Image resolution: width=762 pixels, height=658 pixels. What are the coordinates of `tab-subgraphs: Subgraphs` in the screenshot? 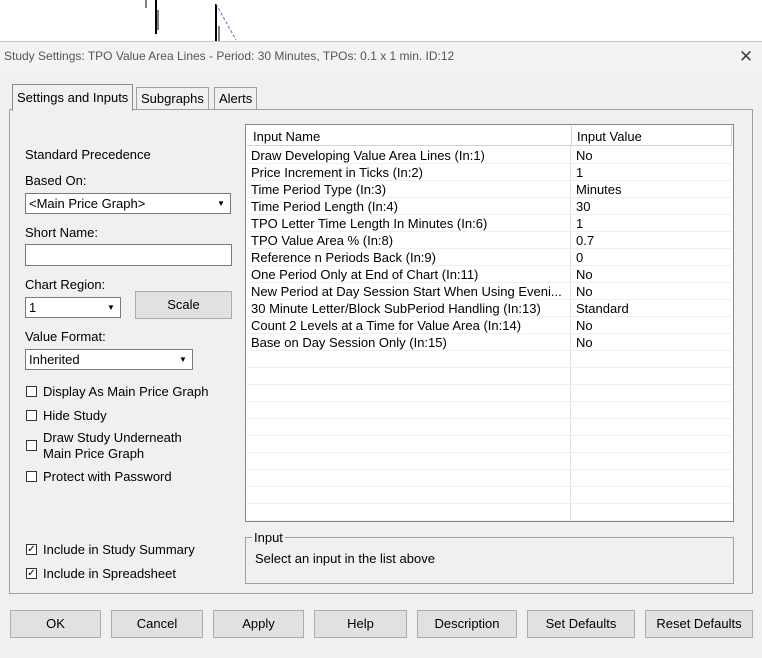 It's located at (172, 99).